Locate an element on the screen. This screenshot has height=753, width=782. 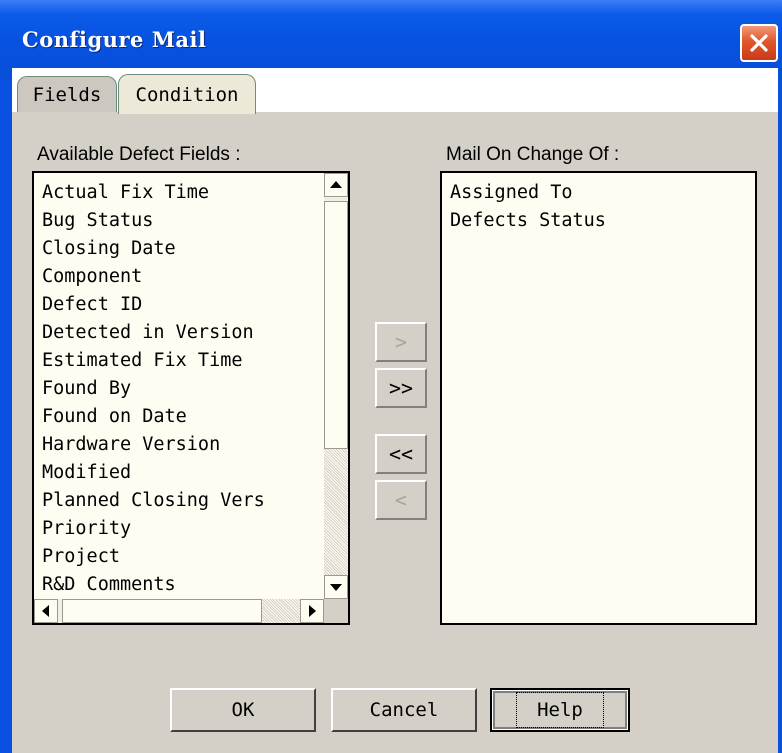
mail-on-change-label: Mail On Change Of : is located at coordinates (533, 154).